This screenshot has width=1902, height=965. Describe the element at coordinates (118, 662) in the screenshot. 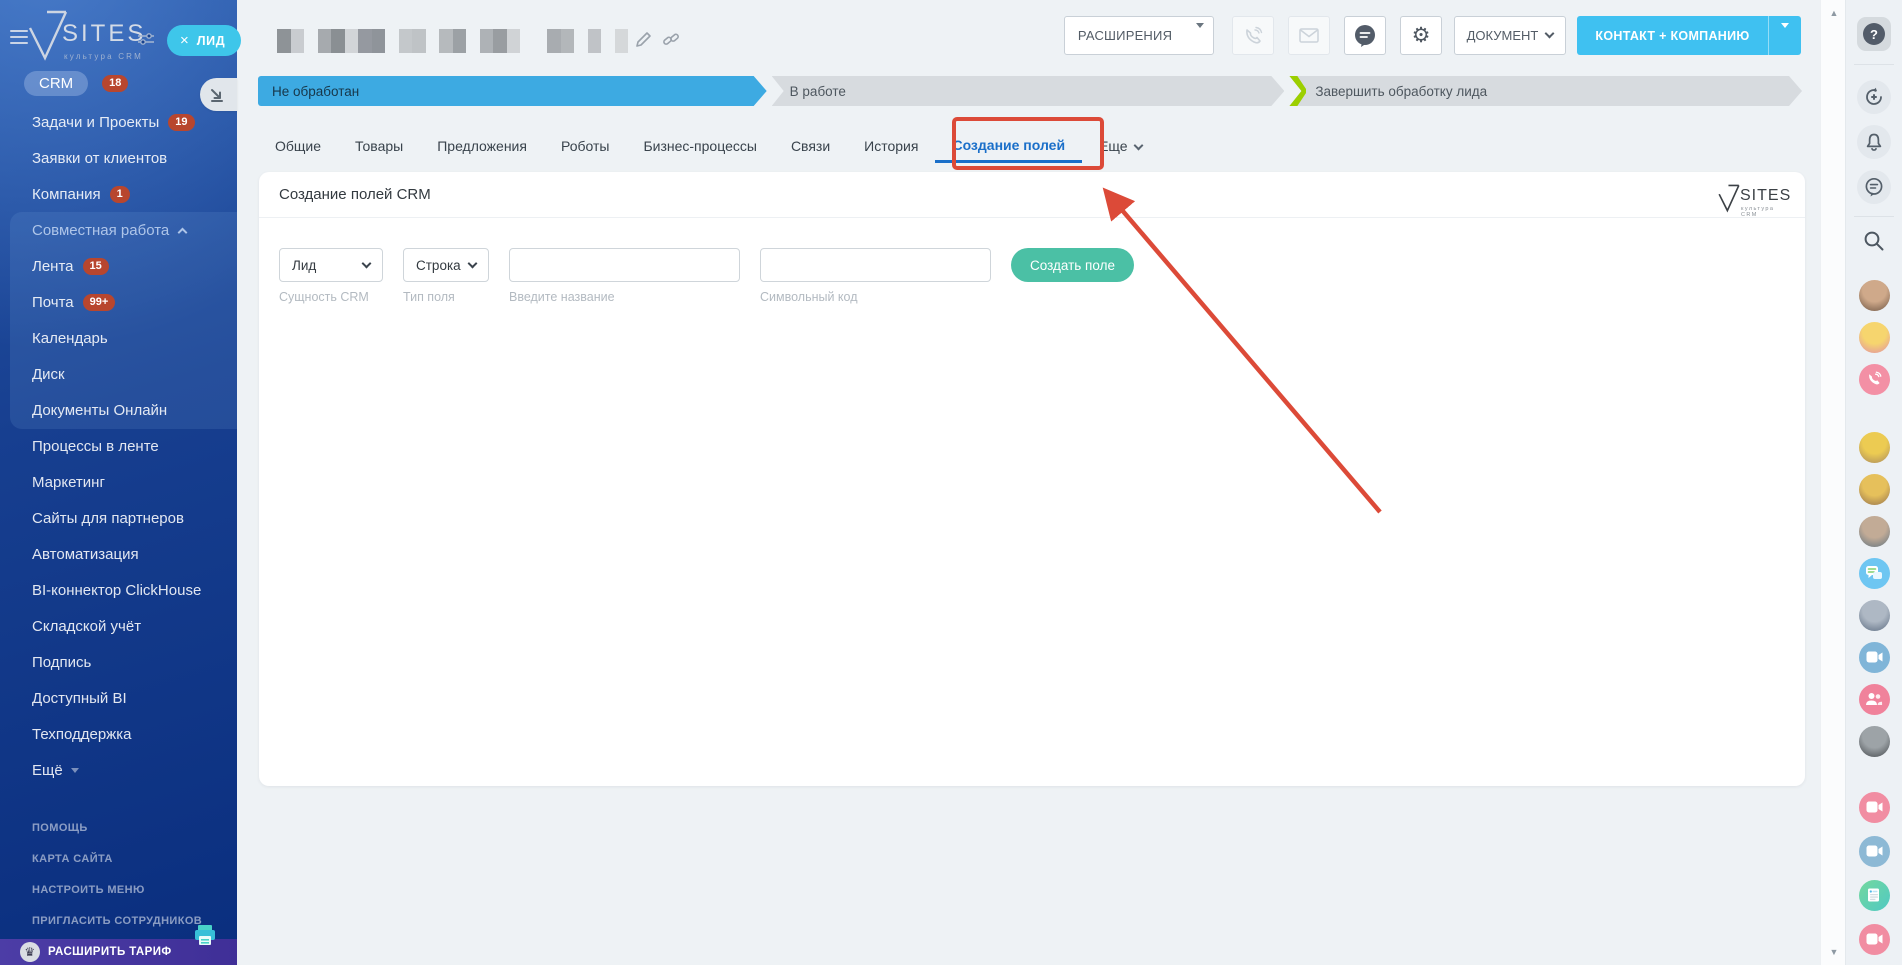

I see `sidebar-item-sign: Подпись` at that location.